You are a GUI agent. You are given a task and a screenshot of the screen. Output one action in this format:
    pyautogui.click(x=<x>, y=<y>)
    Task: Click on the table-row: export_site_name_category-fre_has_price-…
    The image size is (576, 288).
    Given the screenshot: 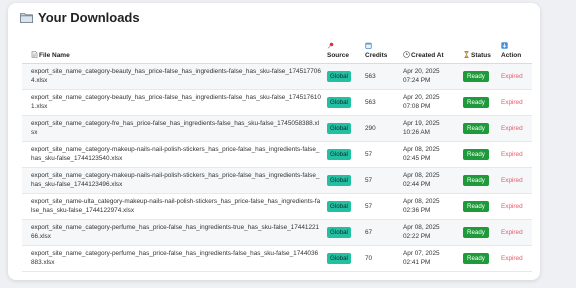 What is the action you would take?
    pyautogui.click(x=277, y=128)
    